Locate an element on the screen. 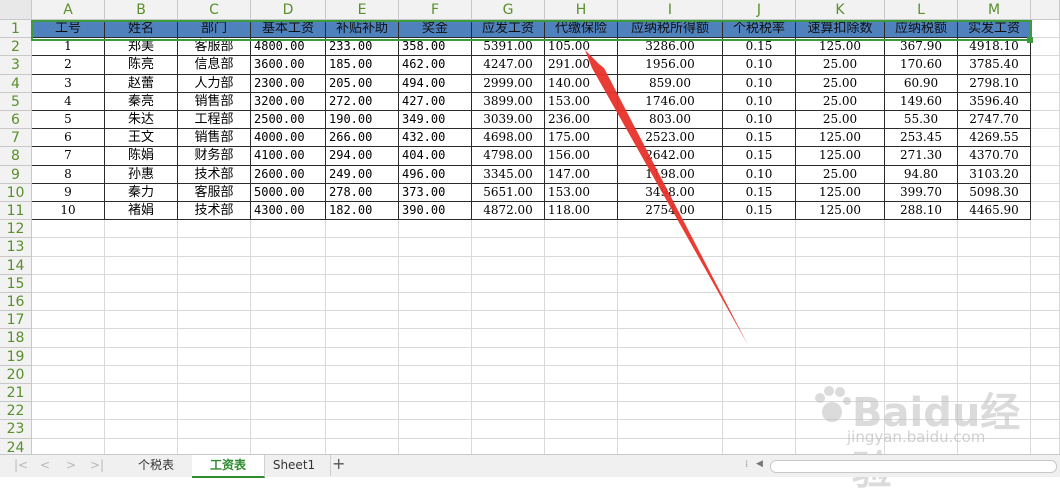  table-data-cell: 4247.00 is located at coordinates (508, 65).